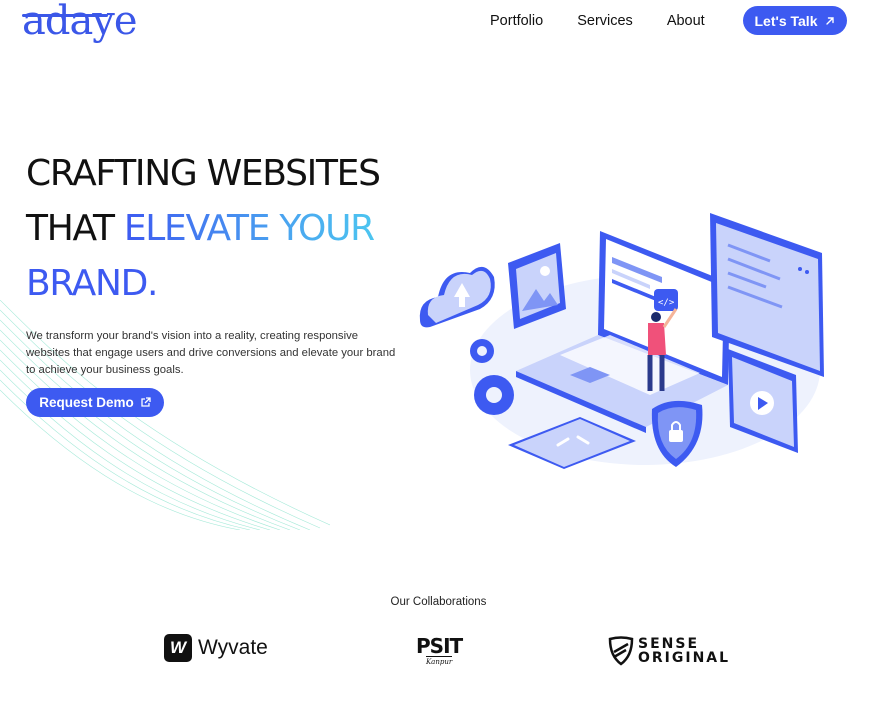 Image resolution: width=877 pixels, height=712 pixels. I want to click on code-badge-icon: </>, so click(666, 300).